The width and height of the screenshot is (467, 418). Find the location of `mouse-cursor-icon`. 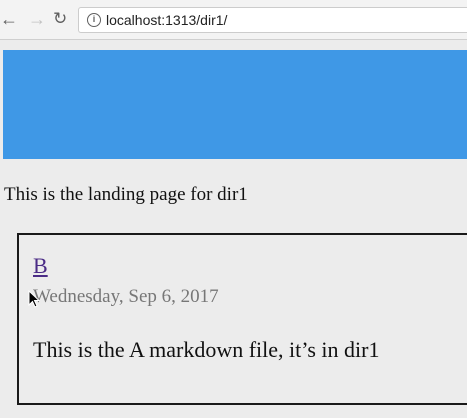

mouse-cursor-icon is located at coordinates (34, 299).